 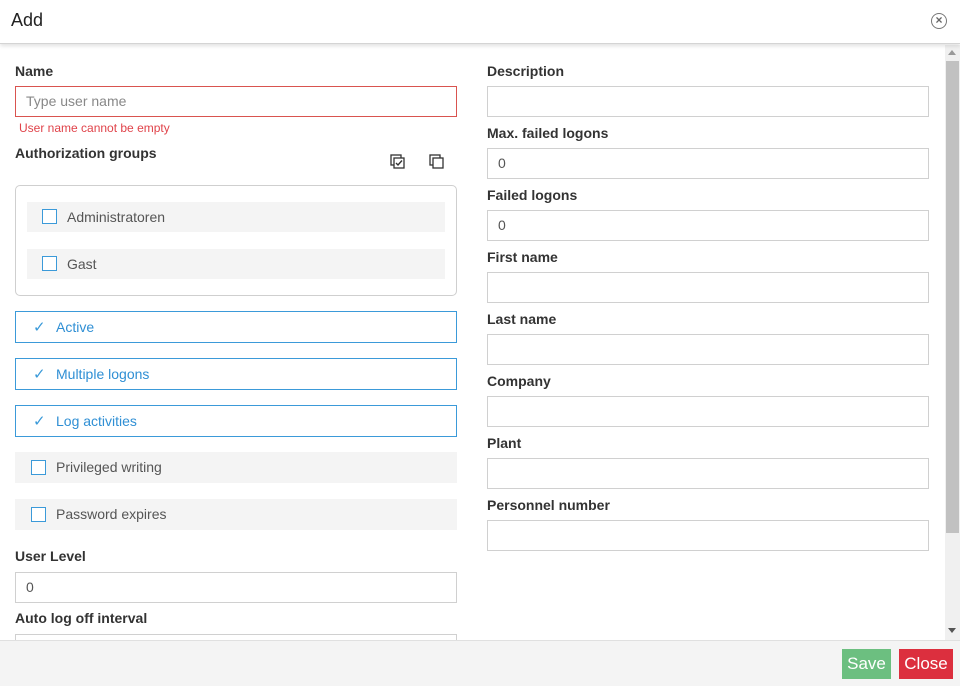 I want to click on close-icon: ×, so click(x=939, y=21).